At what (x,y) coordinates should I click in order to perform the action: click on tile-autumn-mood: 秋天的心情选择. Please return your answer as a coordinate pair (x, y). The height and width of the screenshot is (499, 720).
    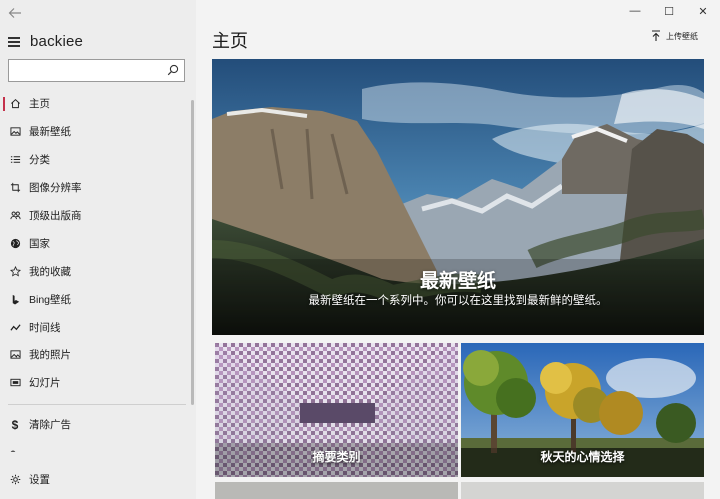
    Looking at the image, I should click on (582, 410).